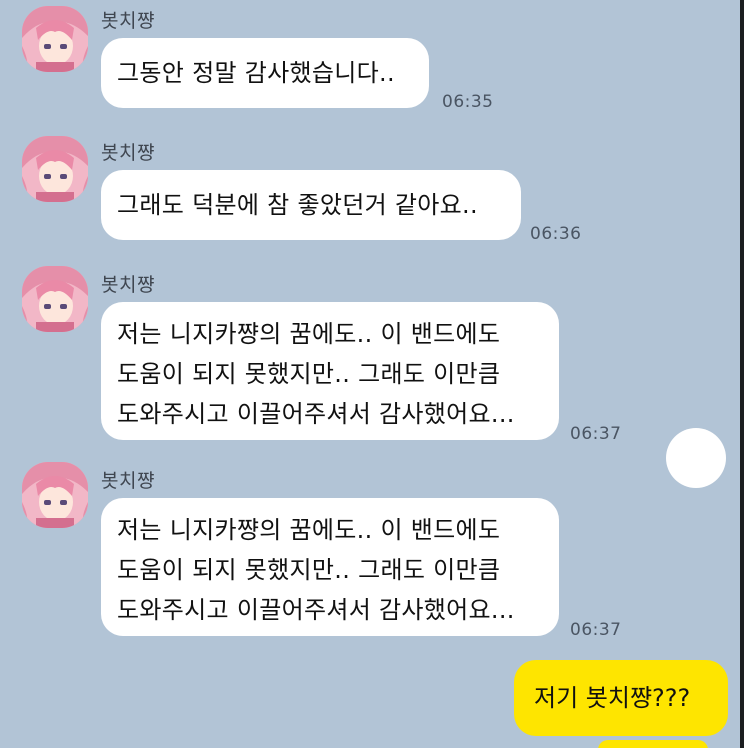  I want to click on incoming-message-bubble: 그동안 정말 감사했습니다.., so click(265, 73).